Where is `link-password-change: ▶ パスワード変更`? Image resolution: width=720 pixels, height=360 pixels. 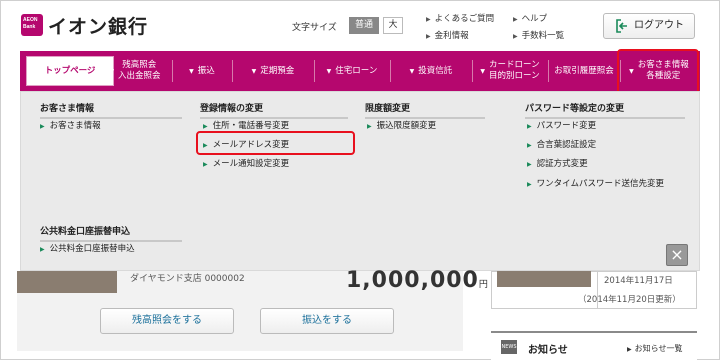 link-password-change: ▶ パスワード変更 is located at coordinates (561, 125).